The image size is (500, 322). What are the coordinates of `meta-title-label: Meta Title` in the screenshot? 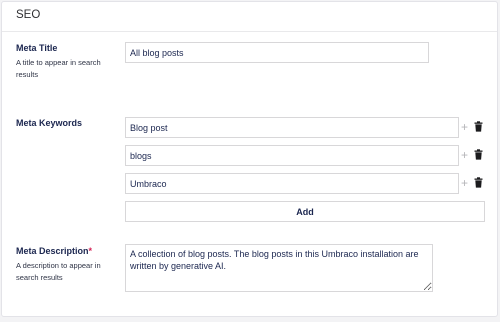 It's located at (37, 48).